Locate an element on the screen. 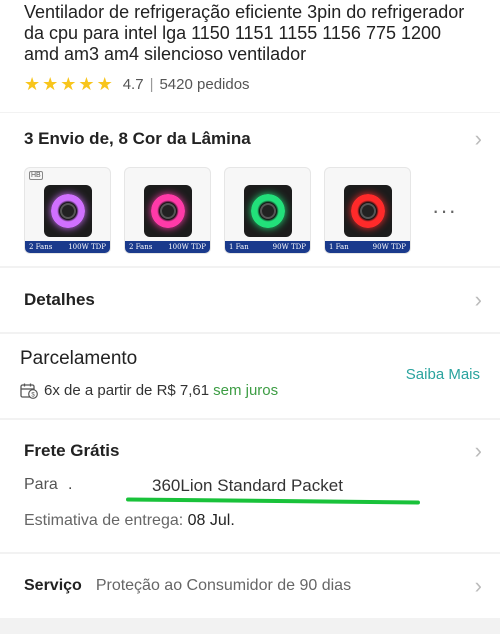  star-rating: ★ ★ ★ ★ ★ is located at coordinates (68, 84).